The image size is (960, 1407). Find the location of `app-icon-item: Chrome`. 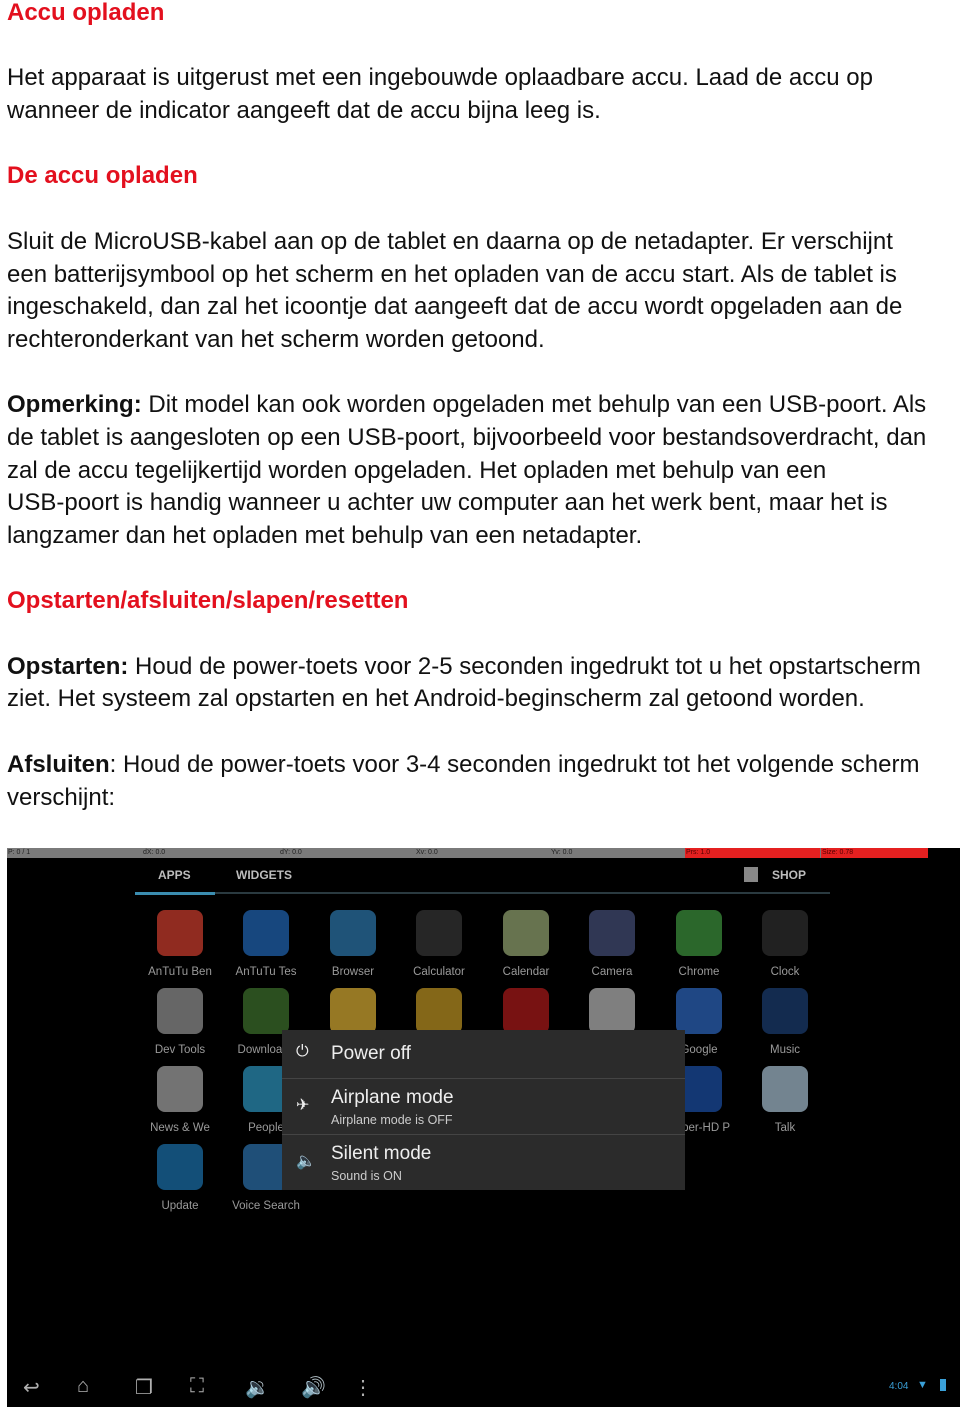

app-icon-item: Chrome is located at coordinates (699, 944).